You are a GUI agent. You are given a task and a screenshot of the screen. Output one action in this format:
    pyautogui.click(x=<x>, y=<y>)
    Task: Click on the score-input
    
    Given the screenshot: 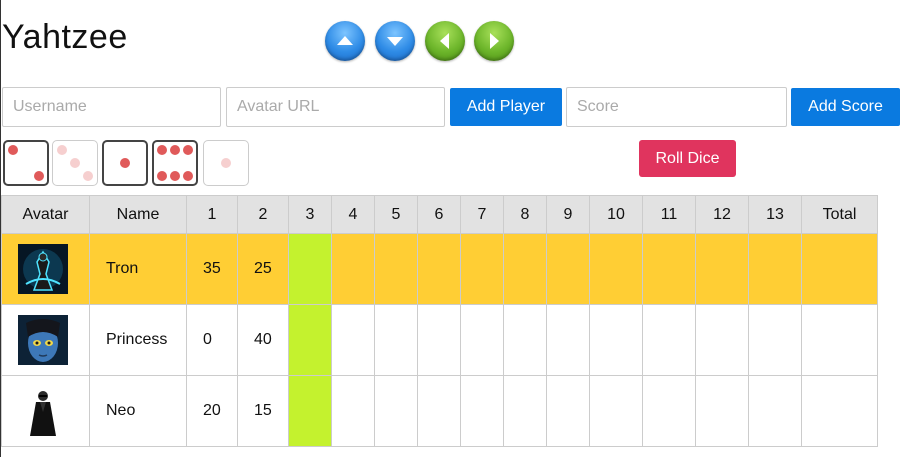 What is the action you would take?
    pyautogui.click(x=676, y=107)
    